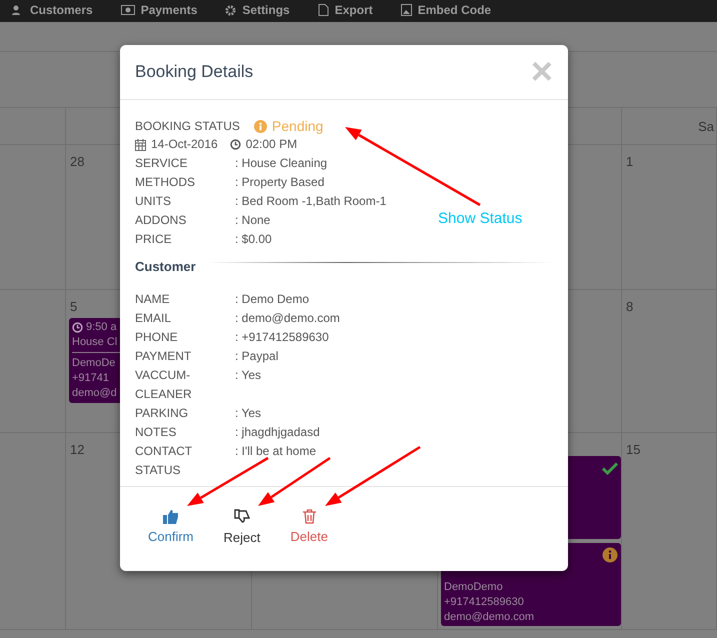 Image resolution: width=717 pixels, height=638 pixels. I want to click on thumbs-up-icon, so click(170, 516).